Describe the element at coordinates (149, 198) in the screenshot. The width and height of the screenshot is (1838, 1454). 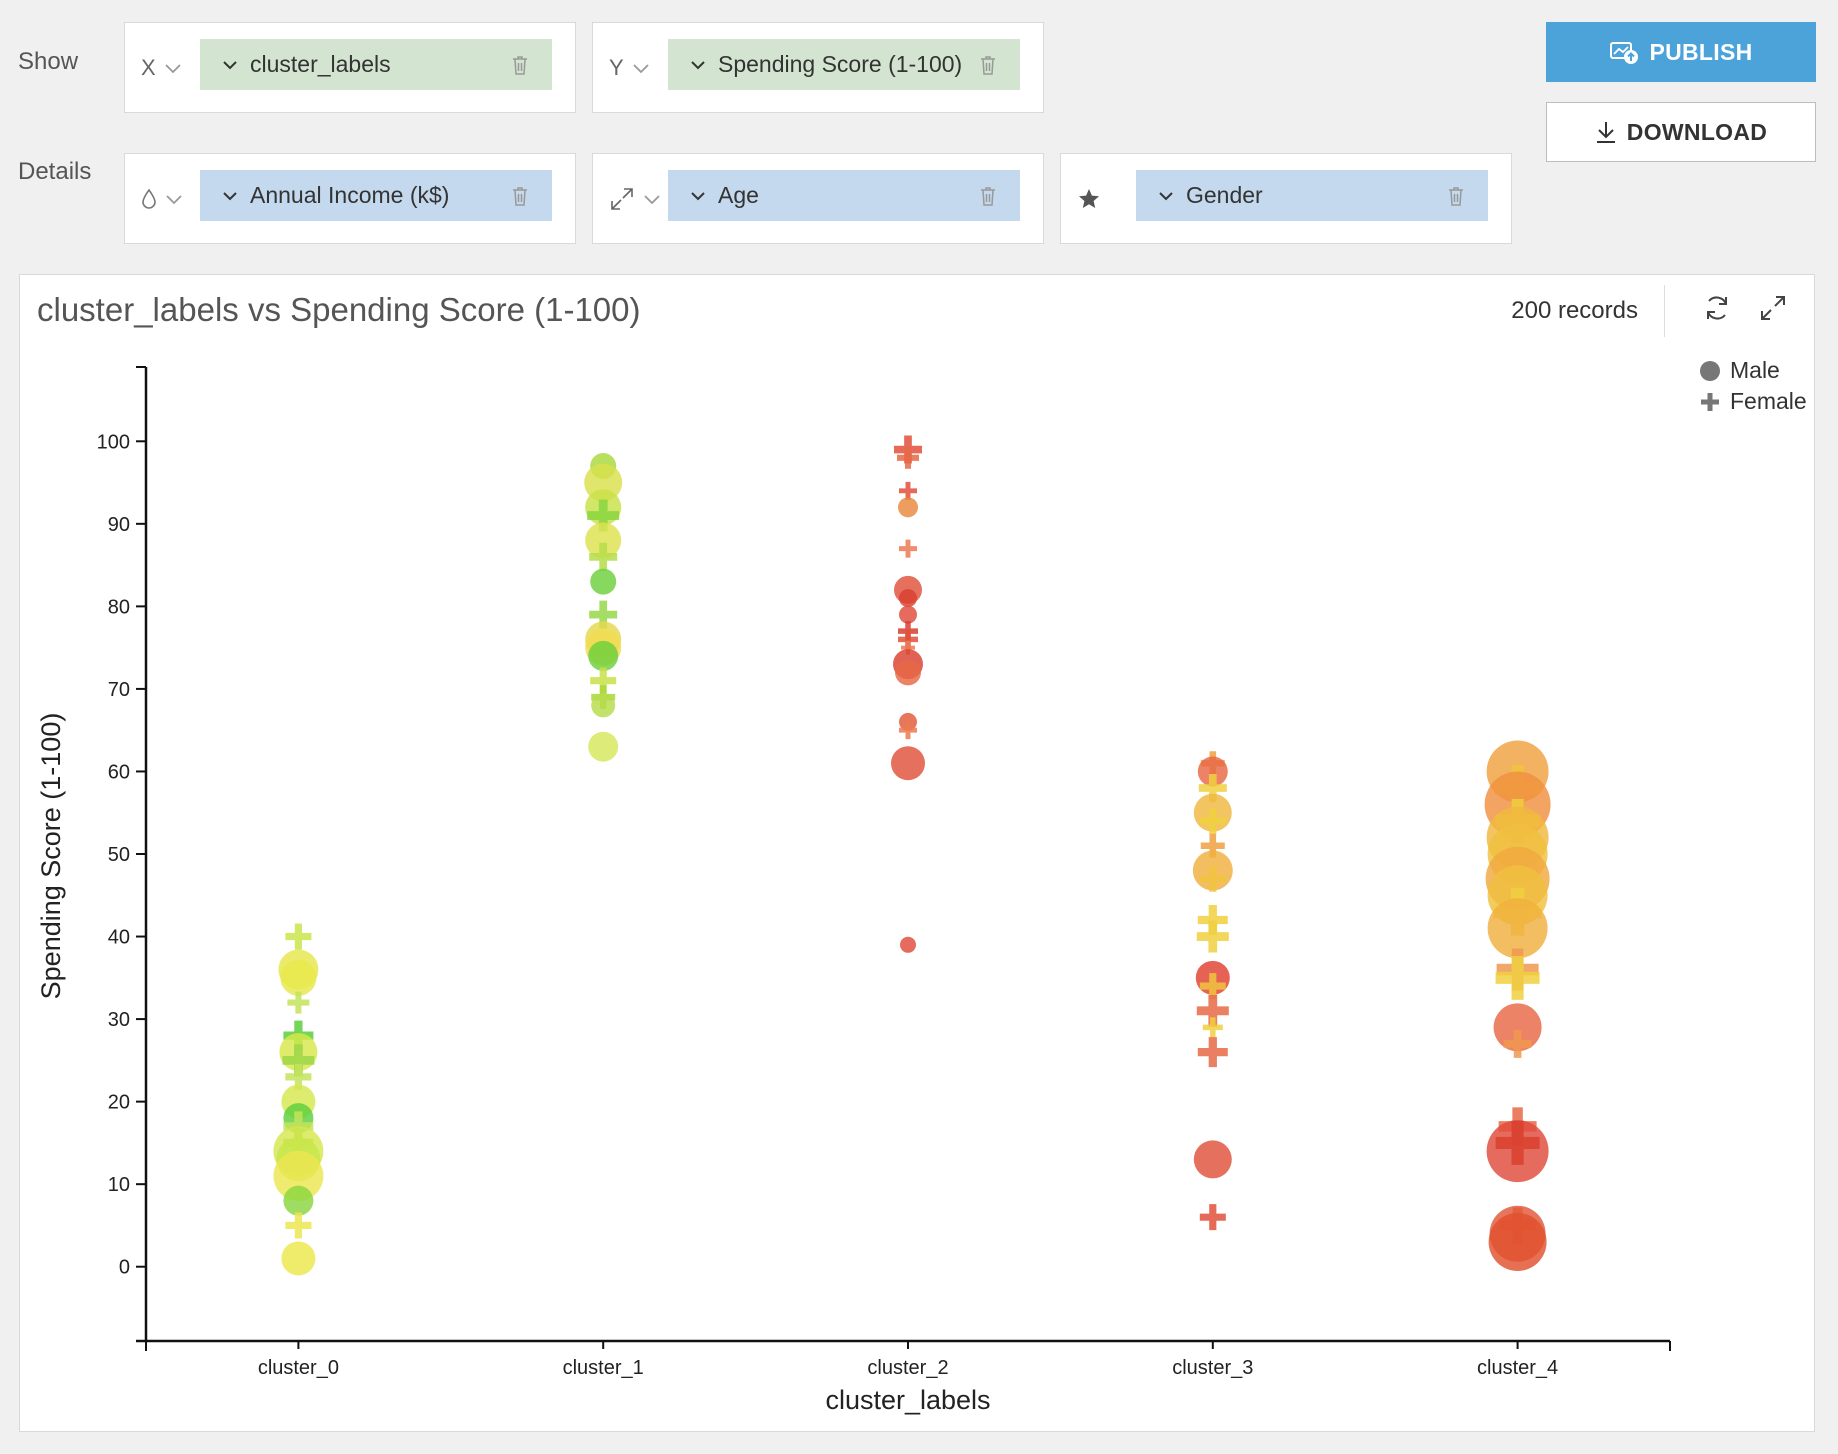
I see `droplet-icon` at that location.